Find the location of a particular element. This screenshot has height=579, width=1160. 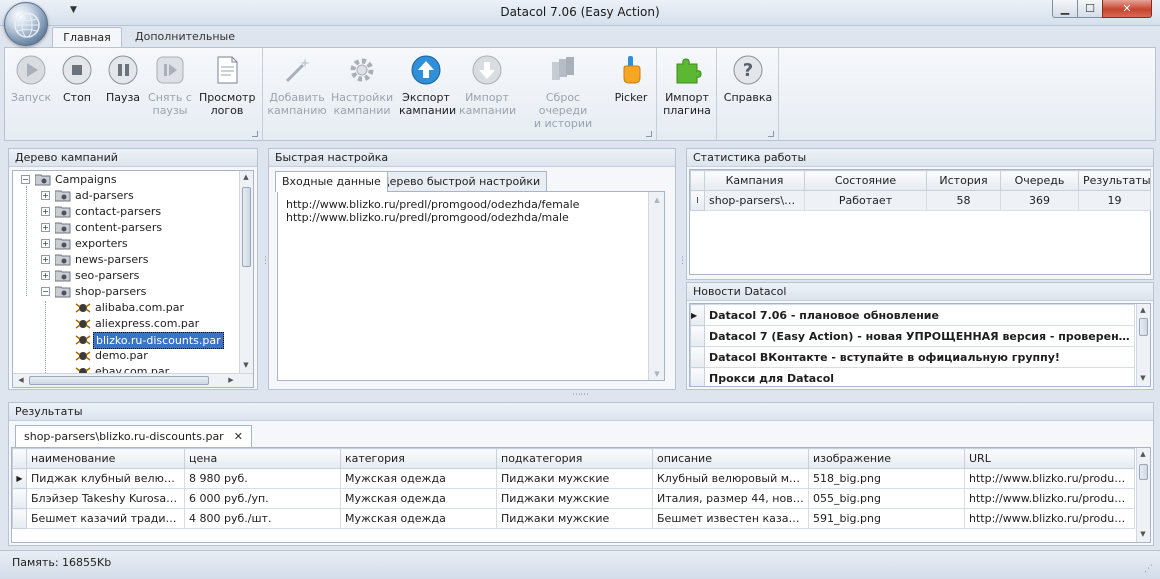

resize-grip-icon: ⋰ is located at coordinates (1148, 569).